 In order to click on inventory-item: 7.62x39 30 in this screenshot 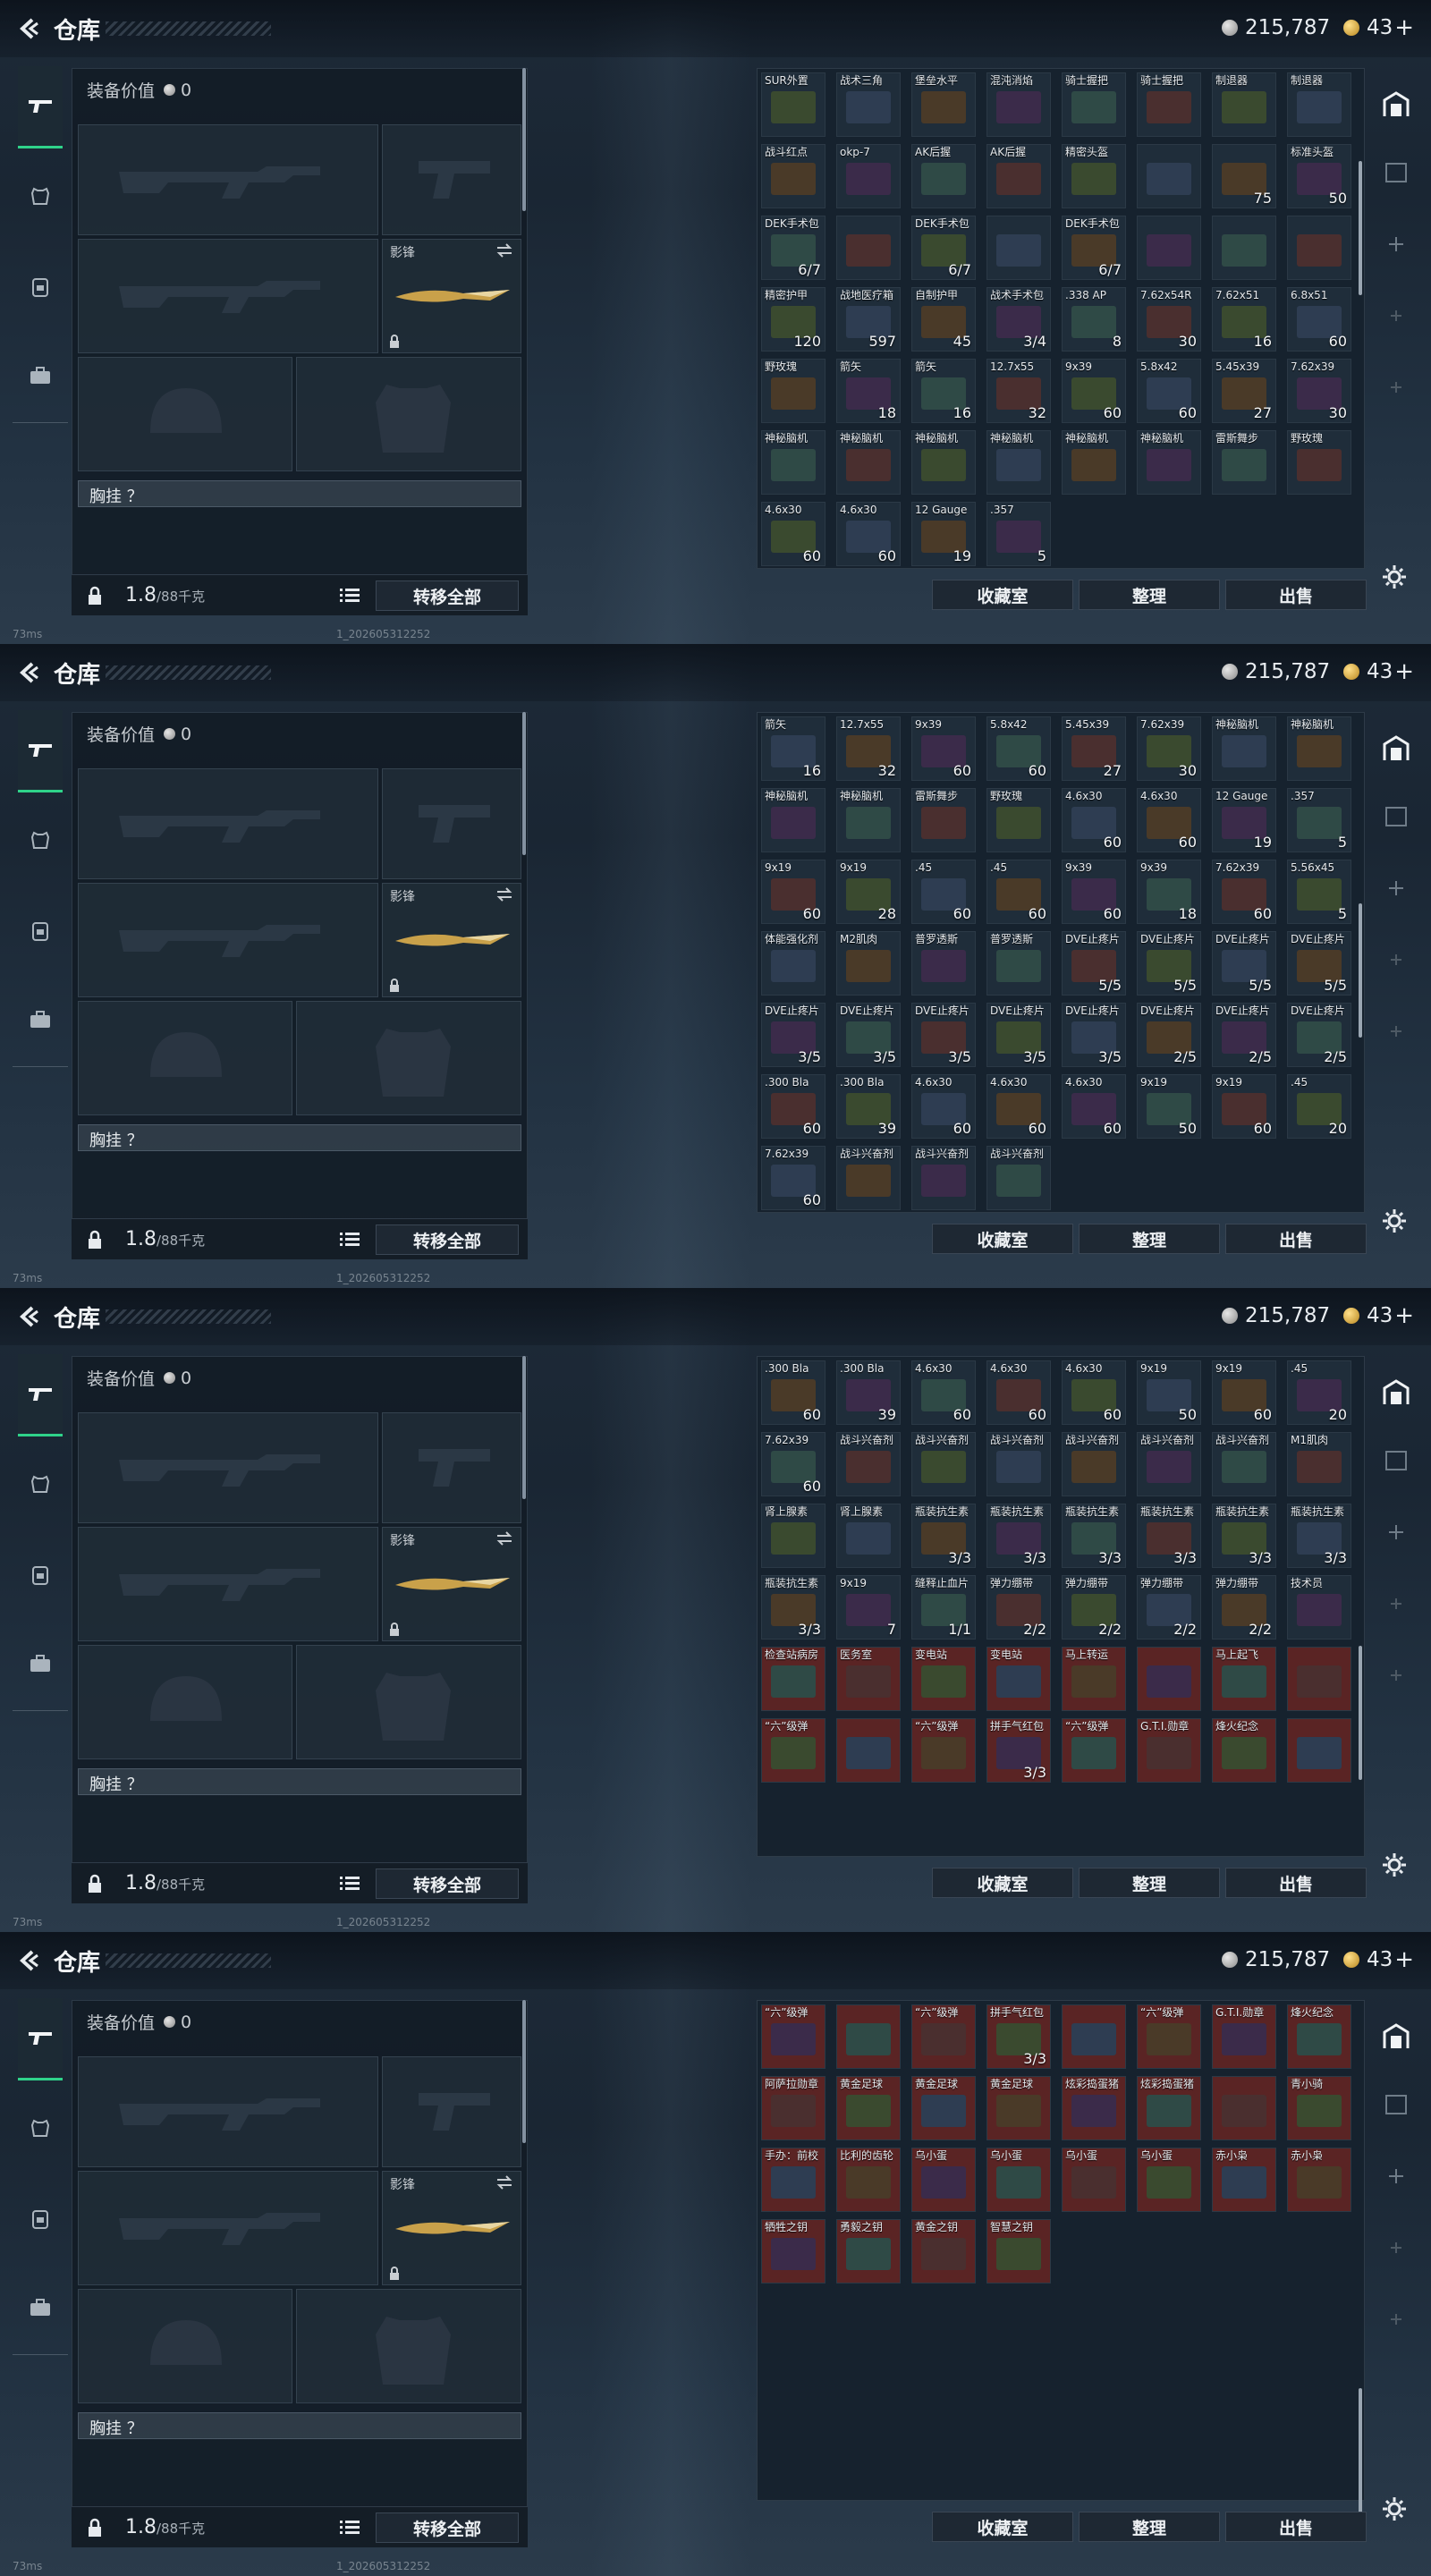, I will do `click(1319, 391)`.